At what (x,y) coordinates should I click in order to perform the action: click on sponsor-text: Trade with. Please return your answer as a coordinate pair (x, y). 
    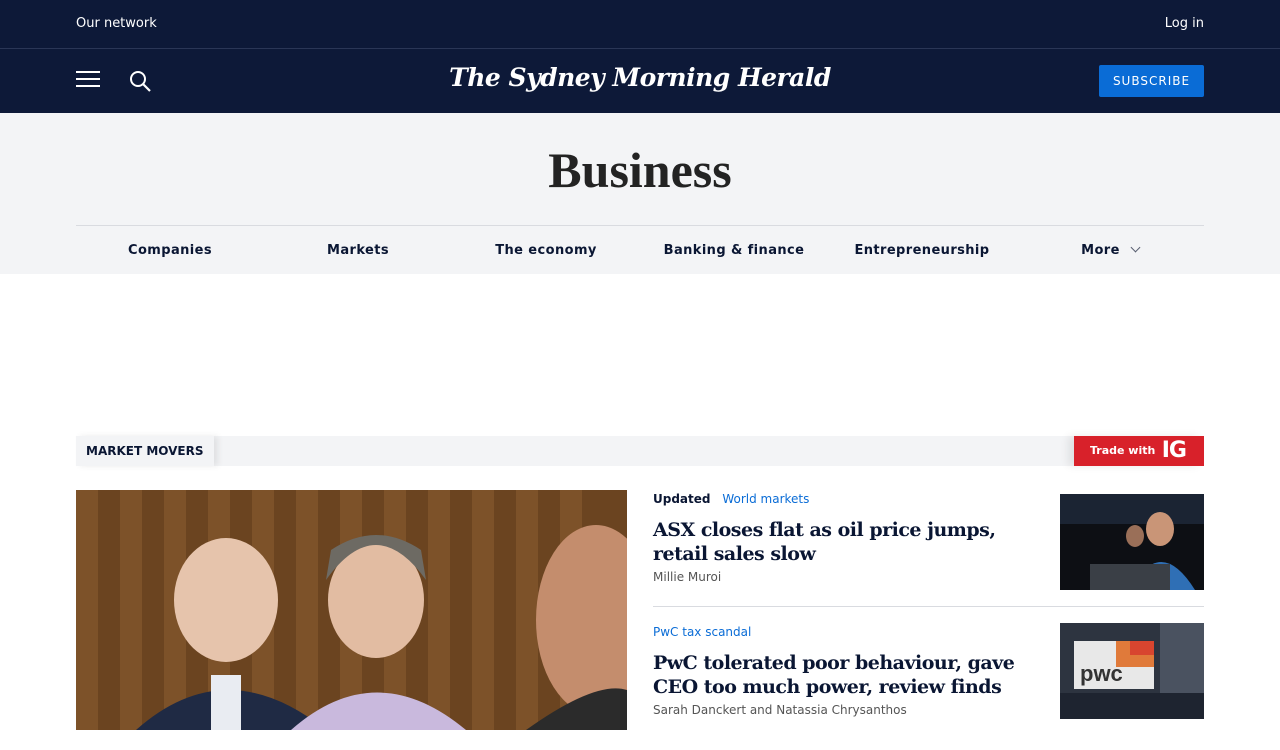
    Looking at the image, I should click on (1123, 450).